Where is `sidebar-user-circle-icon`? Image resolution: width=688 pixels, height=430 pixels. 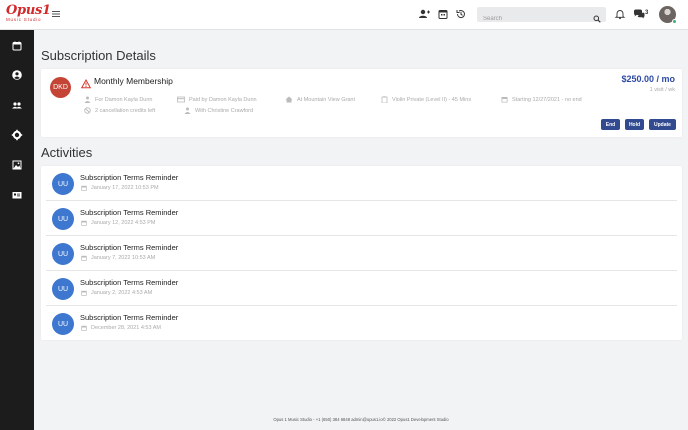 sidebar-user-circle-icon is located at coordinates (17, 75).